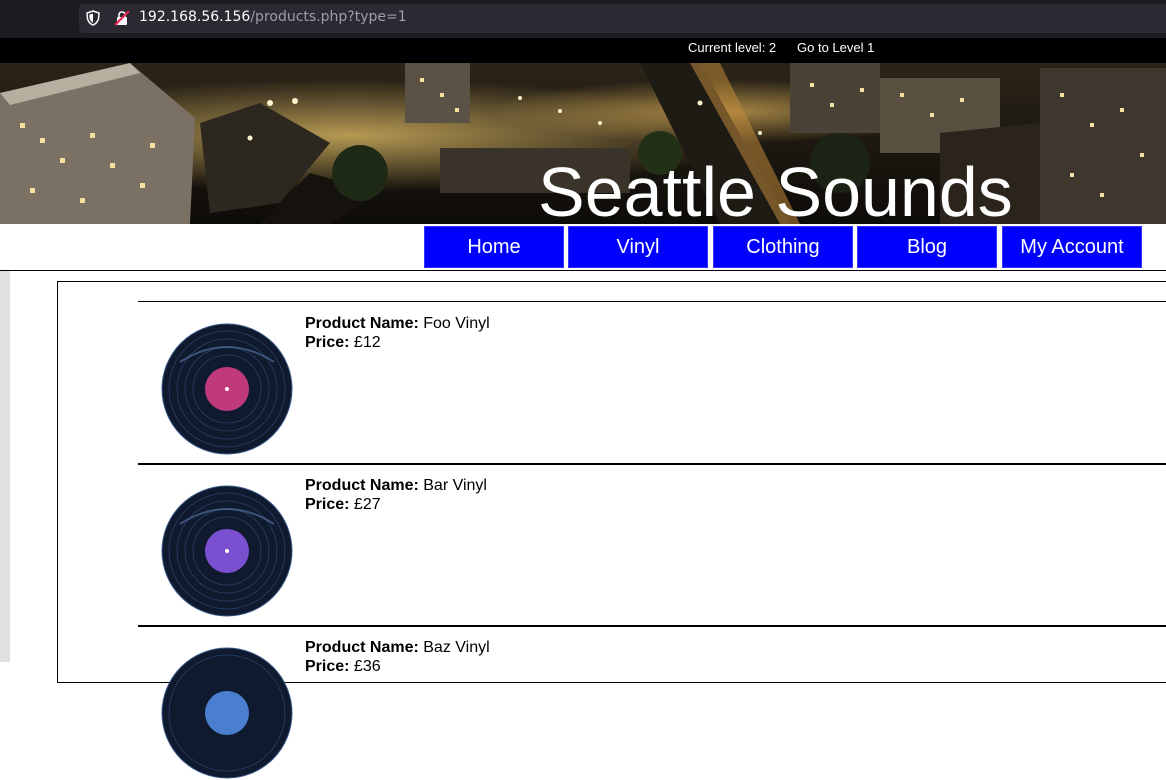 This screenshot has width=1166, height=780. Describe the element at coordinates (456, 647) in the screenshot. I see `product-name: Baz Vinyl` at that location.